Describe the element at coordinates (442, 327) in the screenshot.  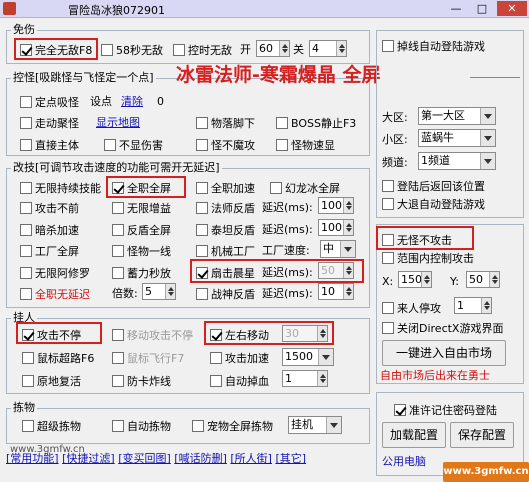
I see `checkbox-close-directx: 关闭DirectX游戏界面` at that location.